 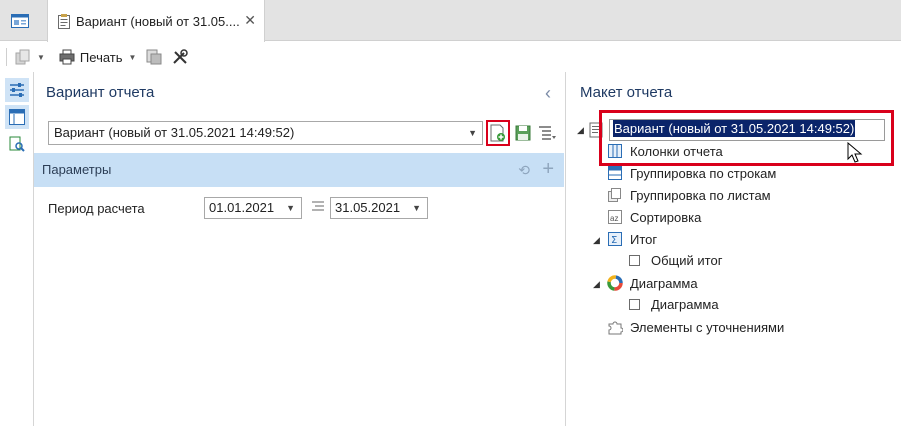 What do you see at coordinates (96, 208) in the screenshot?
I see `period-label: Период расчета` at bounding box center [96, 208].